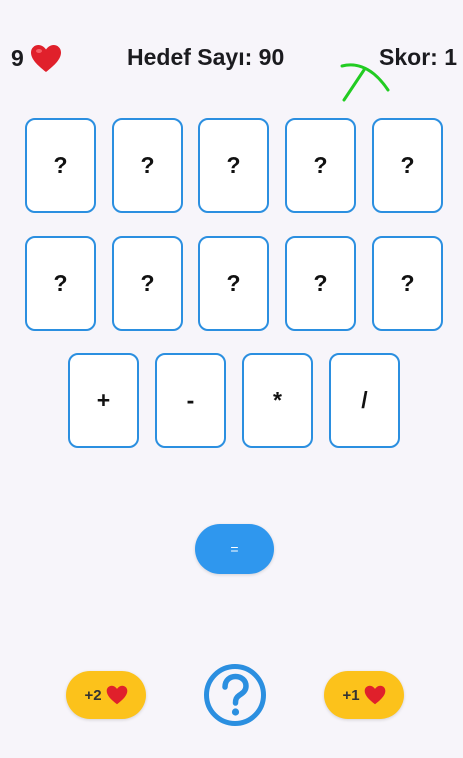  What do you see at coordinates (206, 57) in the screenshot?
I see `target-number-label: Hedef Sayı: 90` at bounding box center [206, 57].